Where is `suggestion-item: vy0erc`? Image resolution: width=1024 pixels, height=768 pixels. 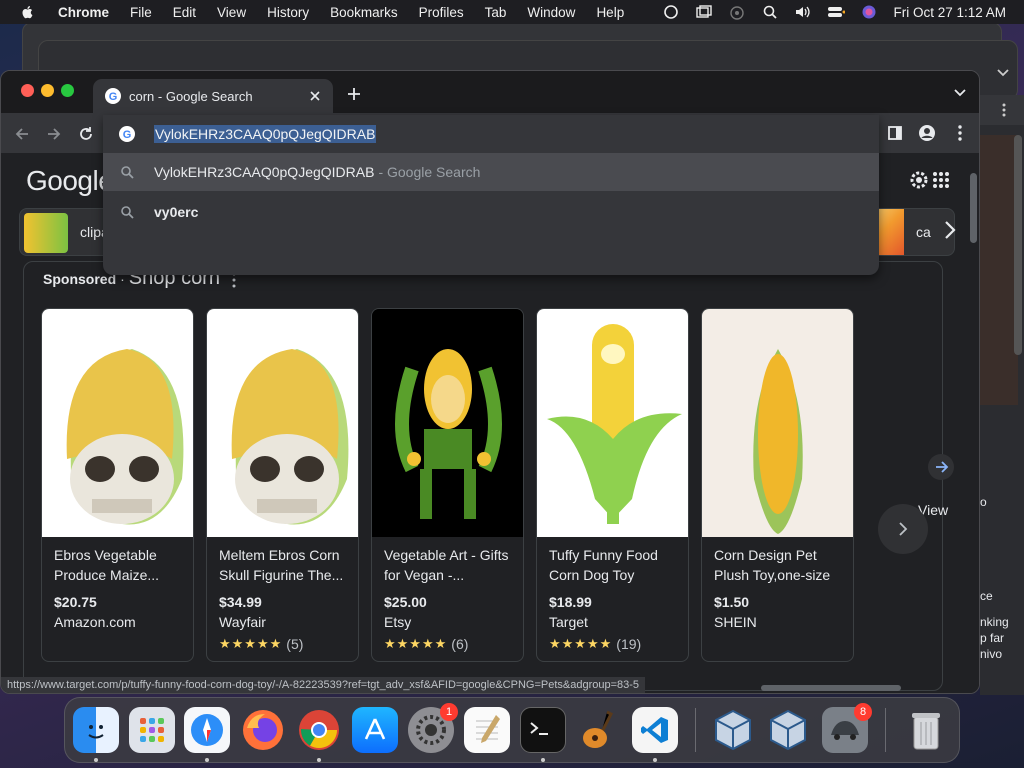 suggestion-item: vy0erc is located at coordinates (491, 212).